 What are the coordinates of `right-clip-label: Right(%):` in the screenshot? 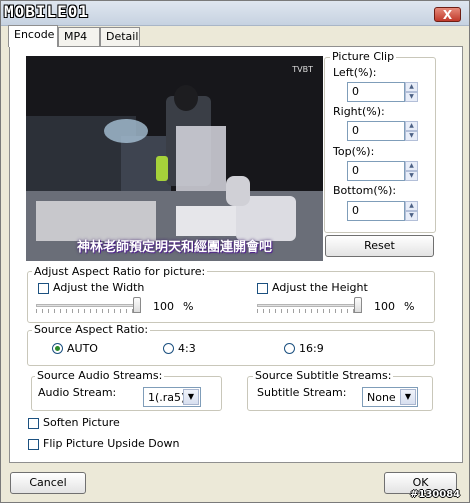 It's located at (359, 111).